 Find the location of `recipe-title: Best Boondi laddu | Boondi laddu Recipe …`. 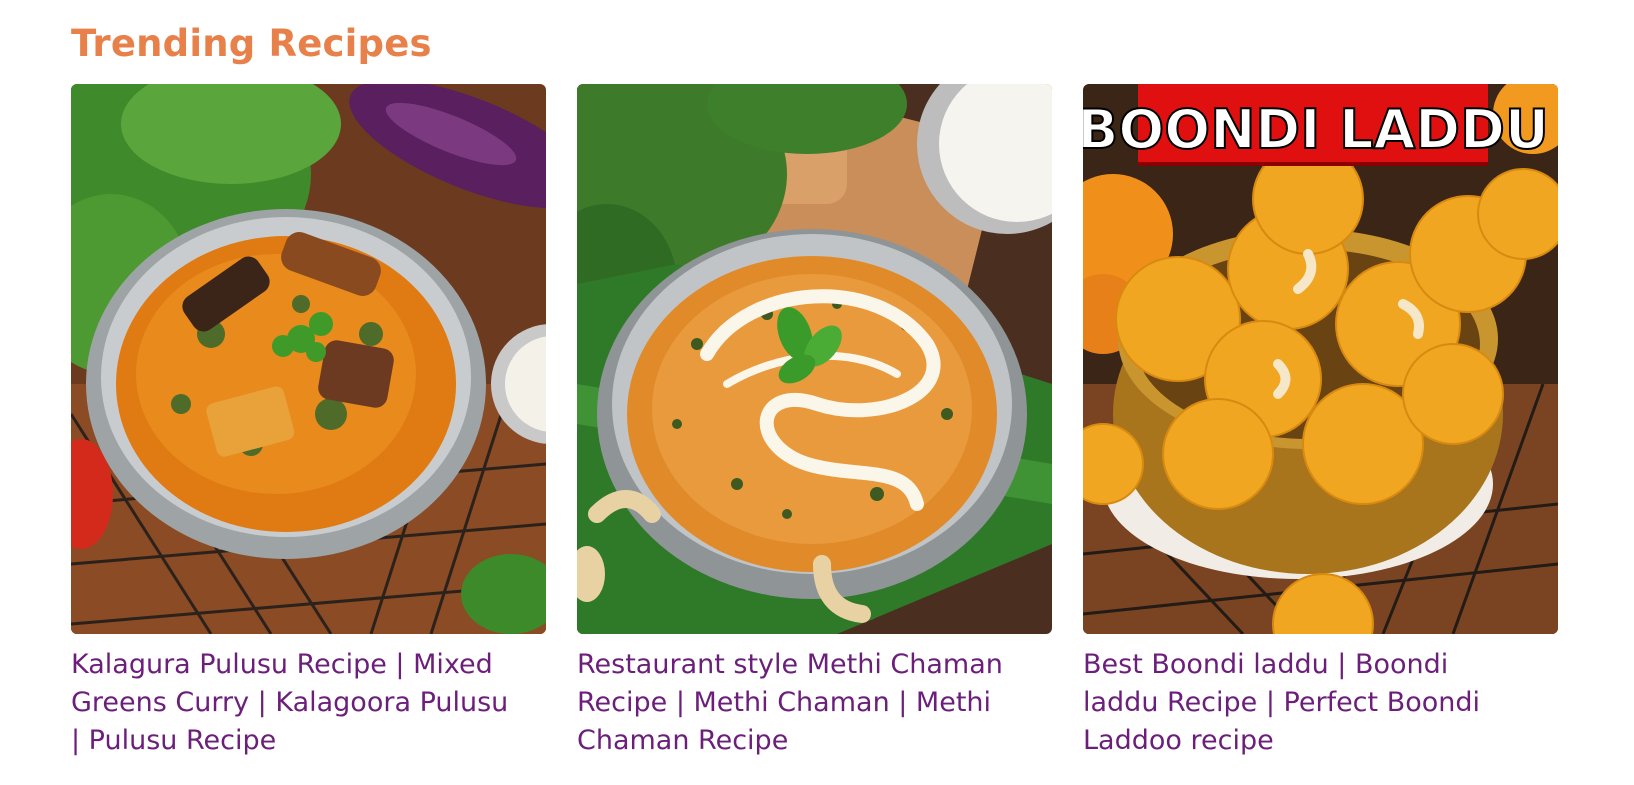

recipe-title: Best Boondi laddu | Boondi laddu Recipe … is located at coordinates (1303, 703).